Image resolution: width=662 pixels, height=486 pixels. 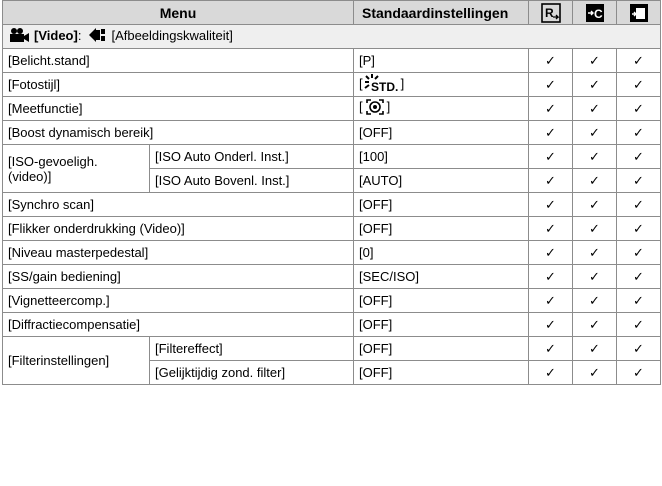 I want to click on custom-mode-column-header, so click(x=638, y=12).